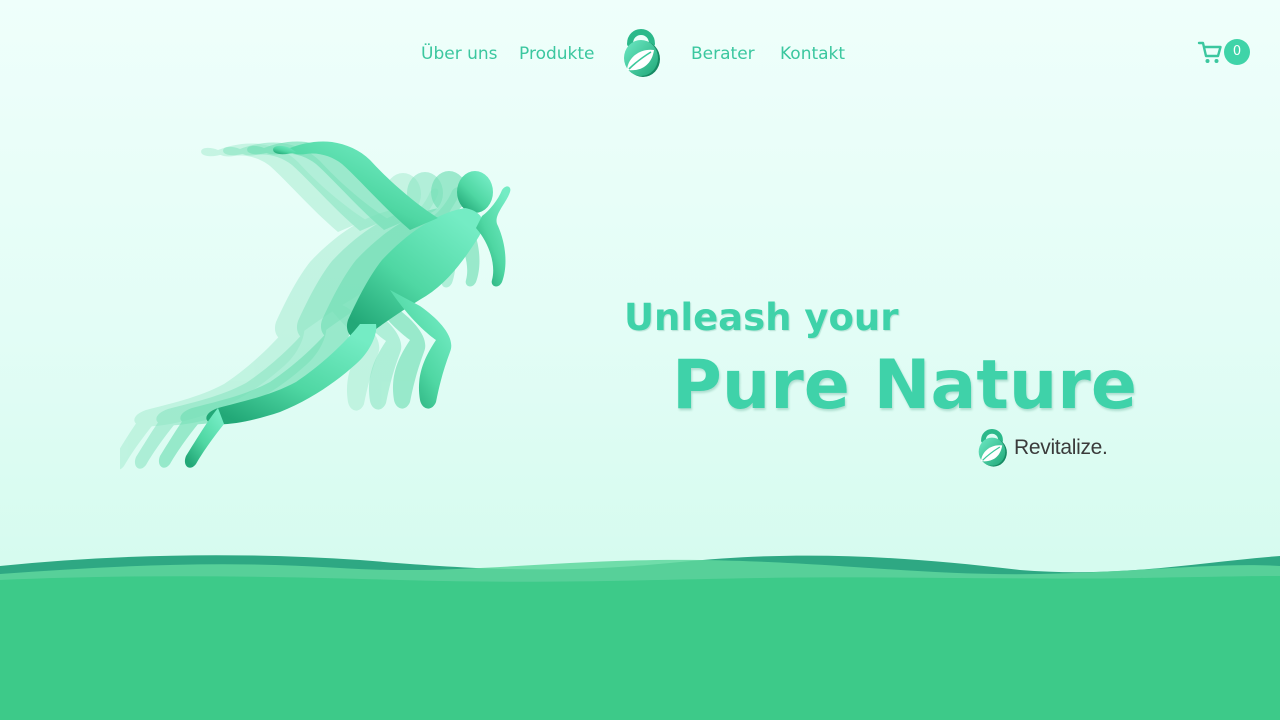  What do you see at coordinates (557, 54) in the screenshot?
I see `nav-link-produkte: Produkte` at bounding box center [557, 54].